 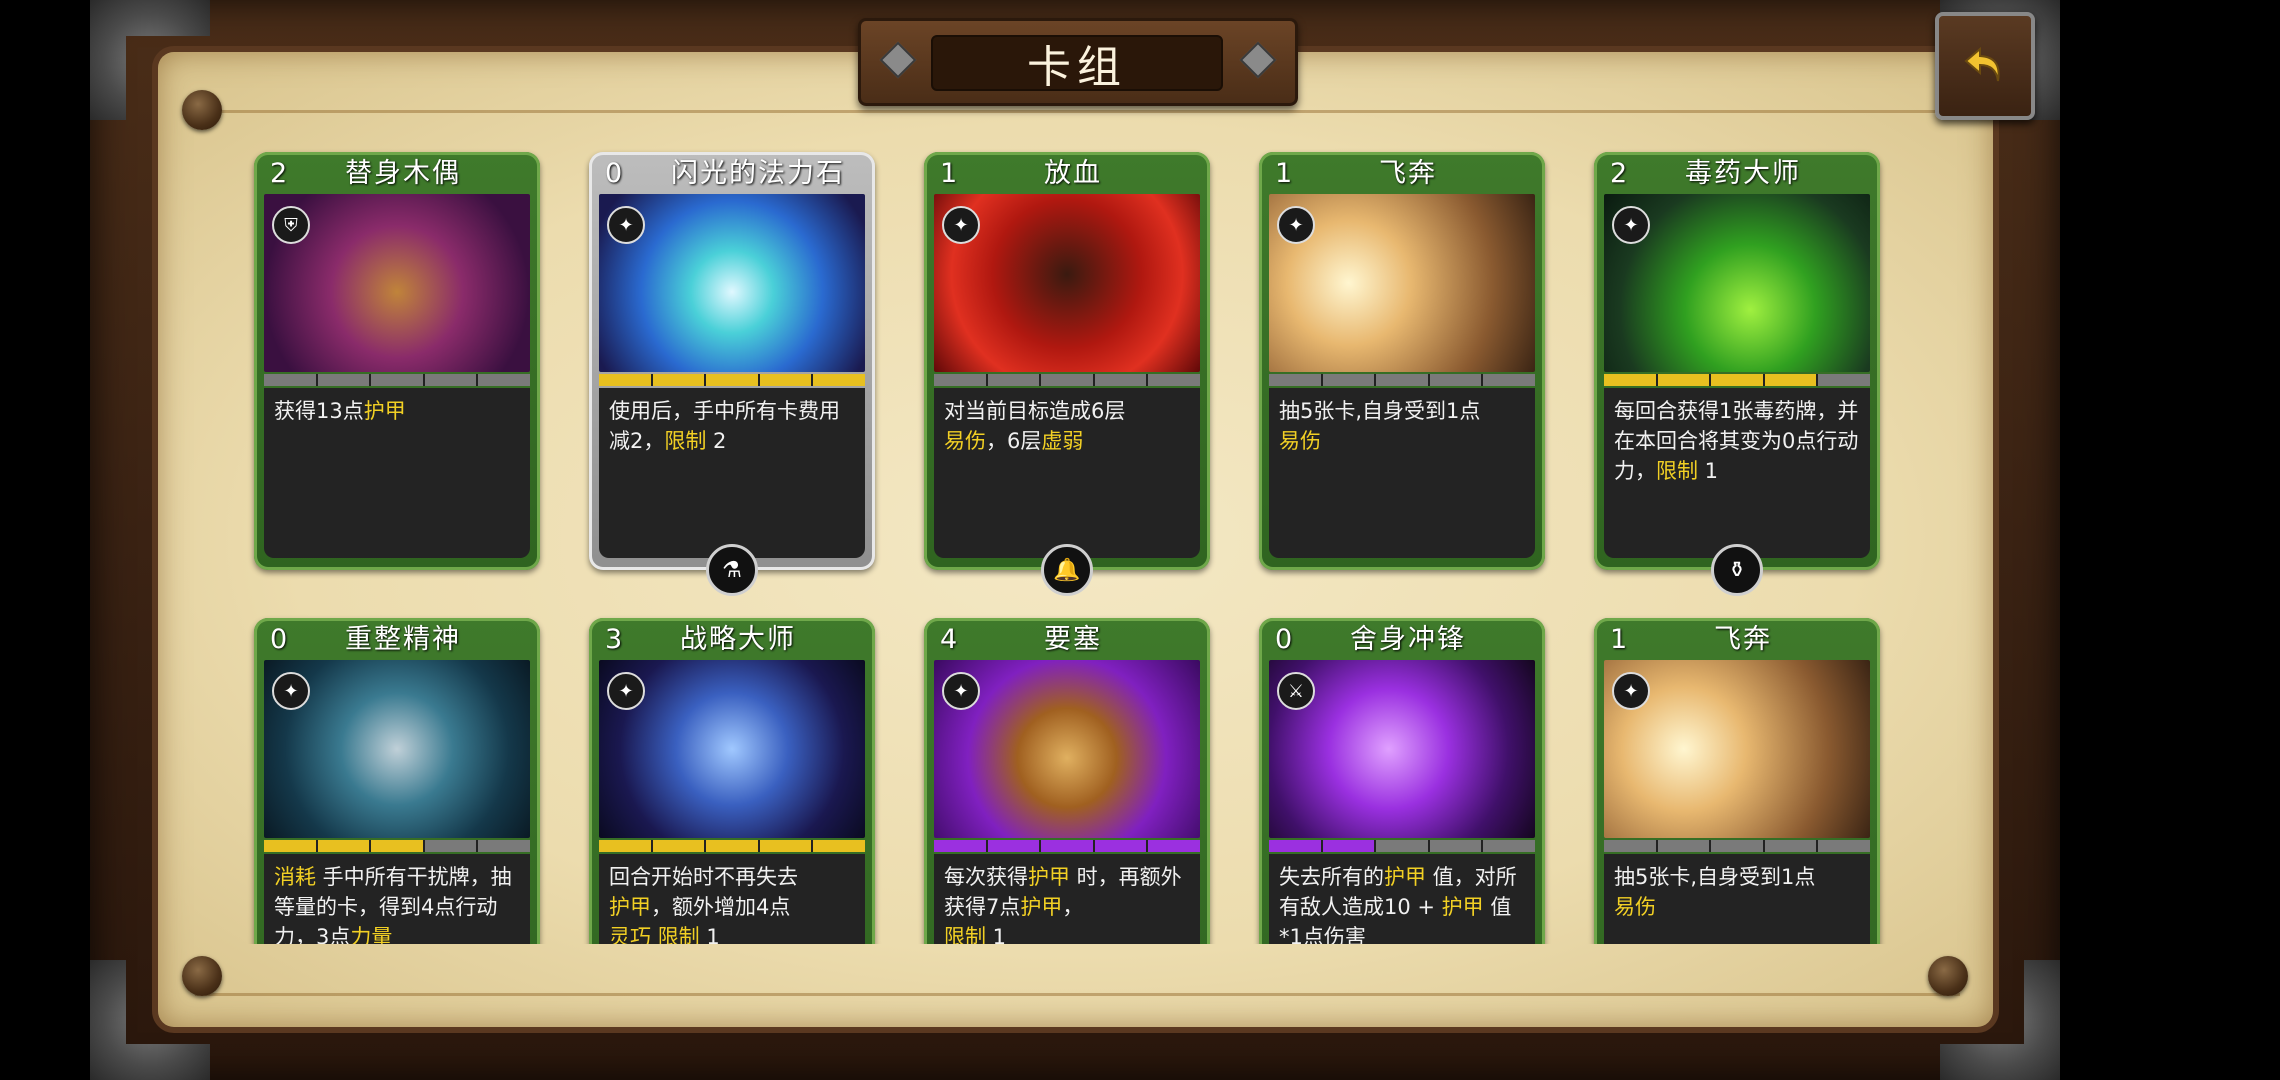 I want to click on back-arrow-icon, so click(x=1982, y=64).